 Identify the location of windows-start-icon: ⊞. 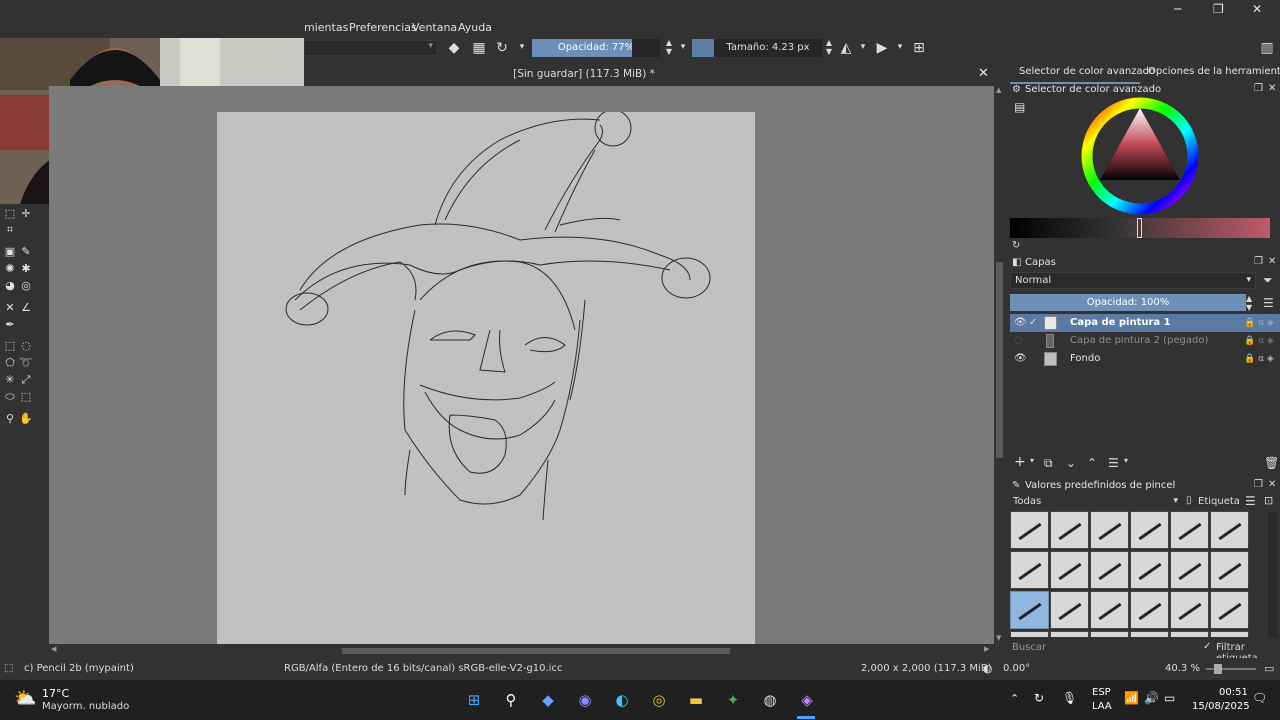
(474, 700).